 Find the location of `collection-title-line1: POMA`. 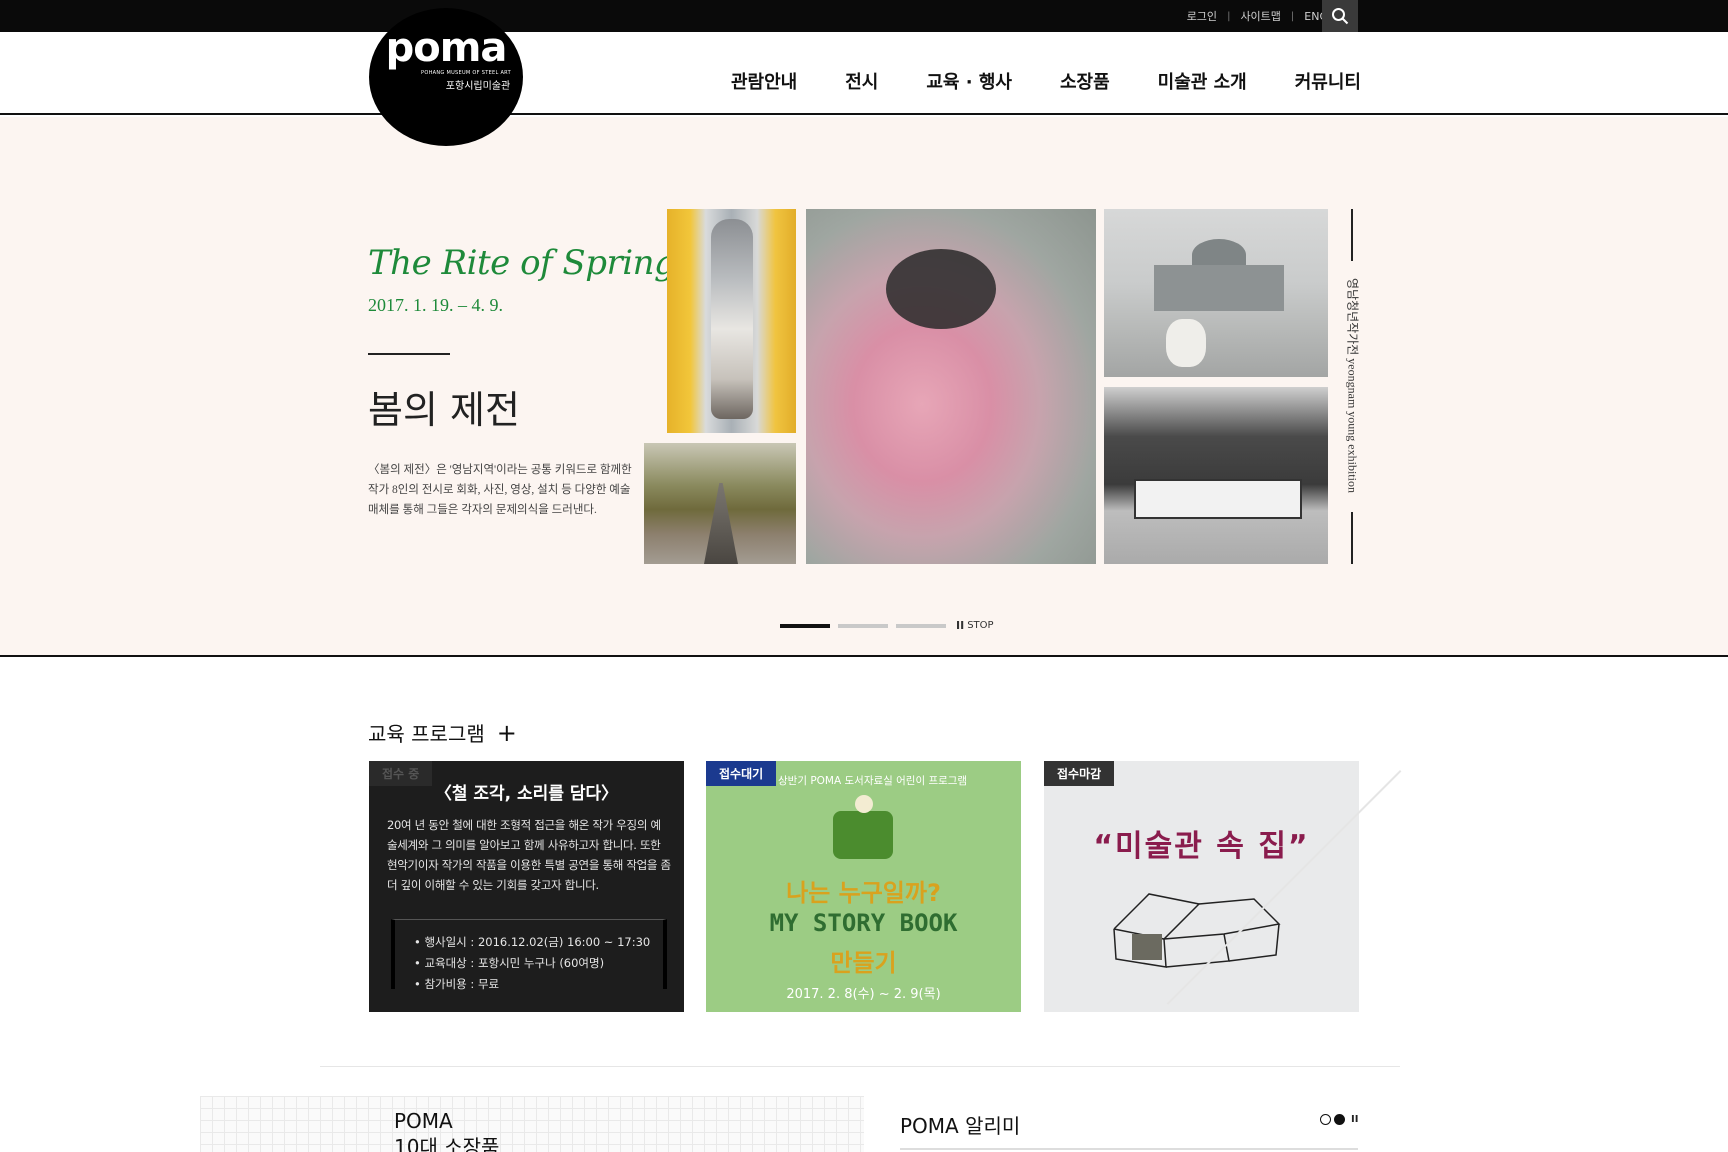

collection-title-line1: POMA is located at coordinates (423, 1121).